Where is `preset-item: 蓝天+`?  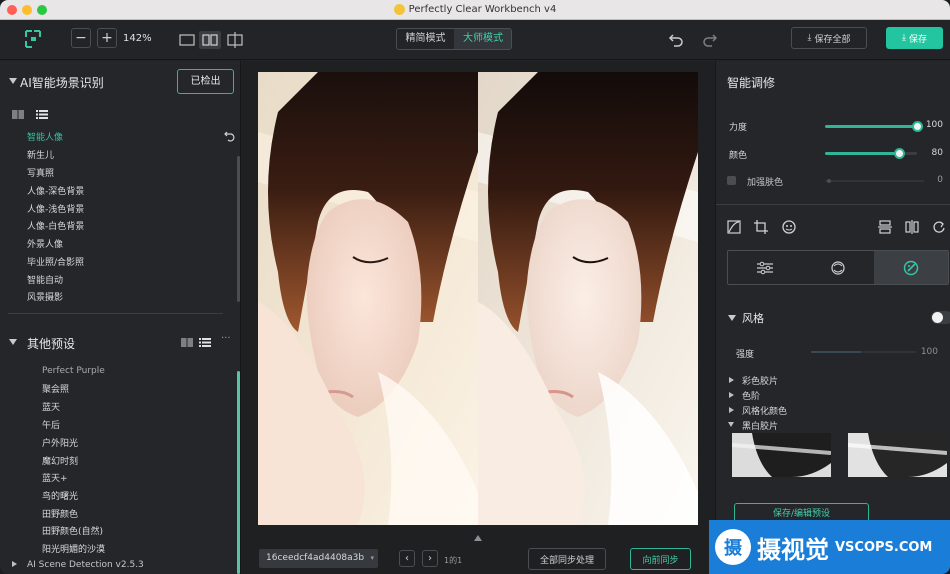 preset-item: 蓝天+ is located at coordinates (55, 477).